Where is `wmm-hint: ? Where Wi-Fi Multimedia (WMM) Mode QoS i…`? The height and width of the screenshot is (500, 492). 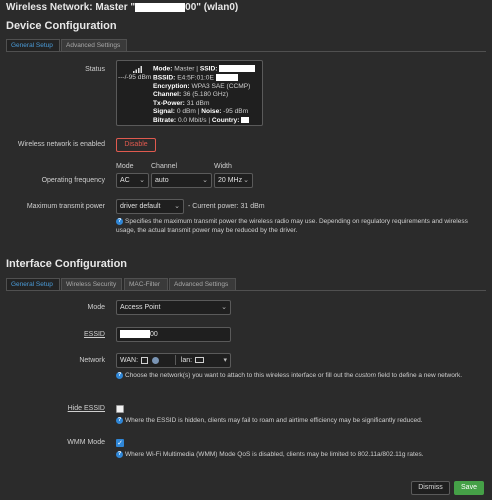 wmm-hint: ? Where Wi-Fi Multimedia (WMM) Mode QoS i… is located at coordinates (270, 454).